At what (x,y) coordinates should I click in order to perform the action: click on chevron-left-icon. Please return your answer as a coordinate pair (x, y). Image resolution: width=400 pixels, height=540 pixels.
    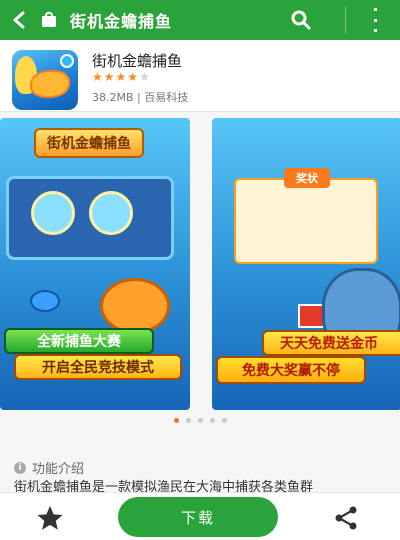
    Looking at the image, I should click on (19, 20).